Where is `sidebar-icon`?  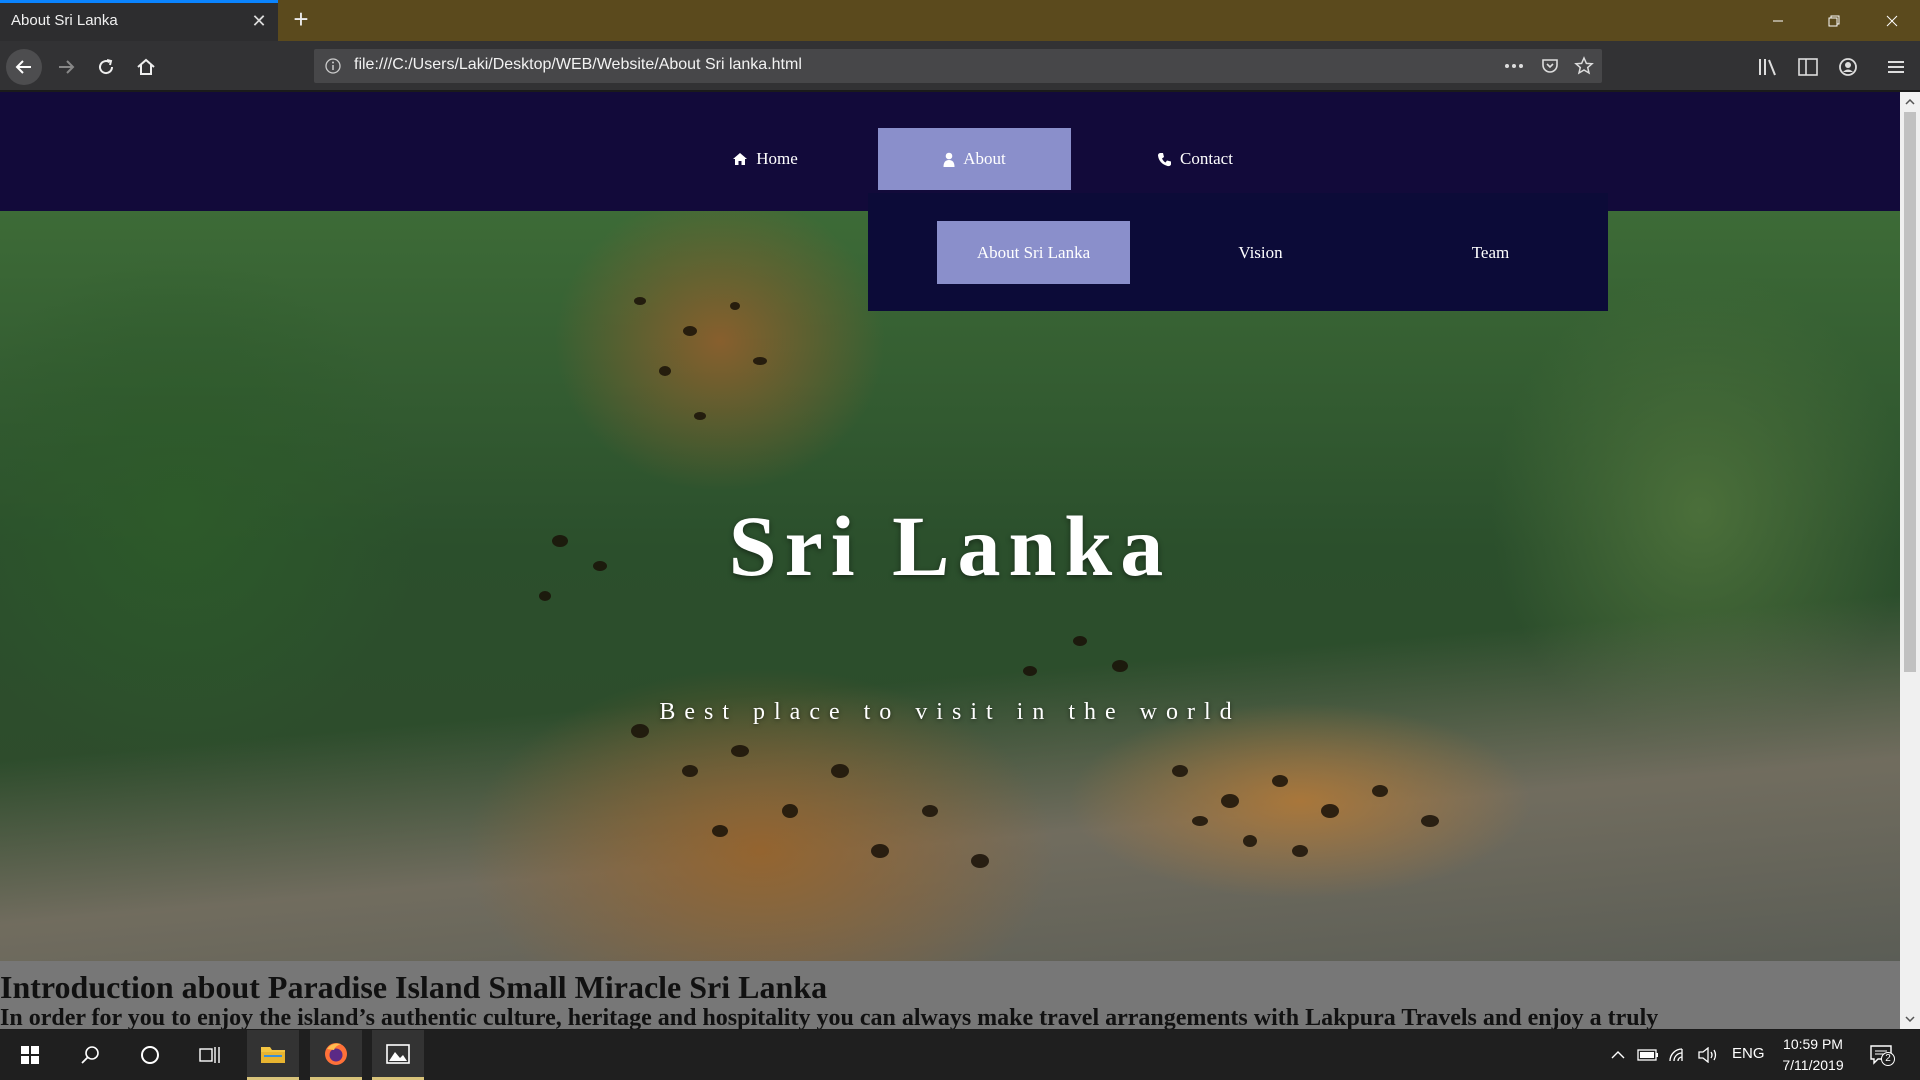 sidebar-icon is located at coordinates (1808, 67).